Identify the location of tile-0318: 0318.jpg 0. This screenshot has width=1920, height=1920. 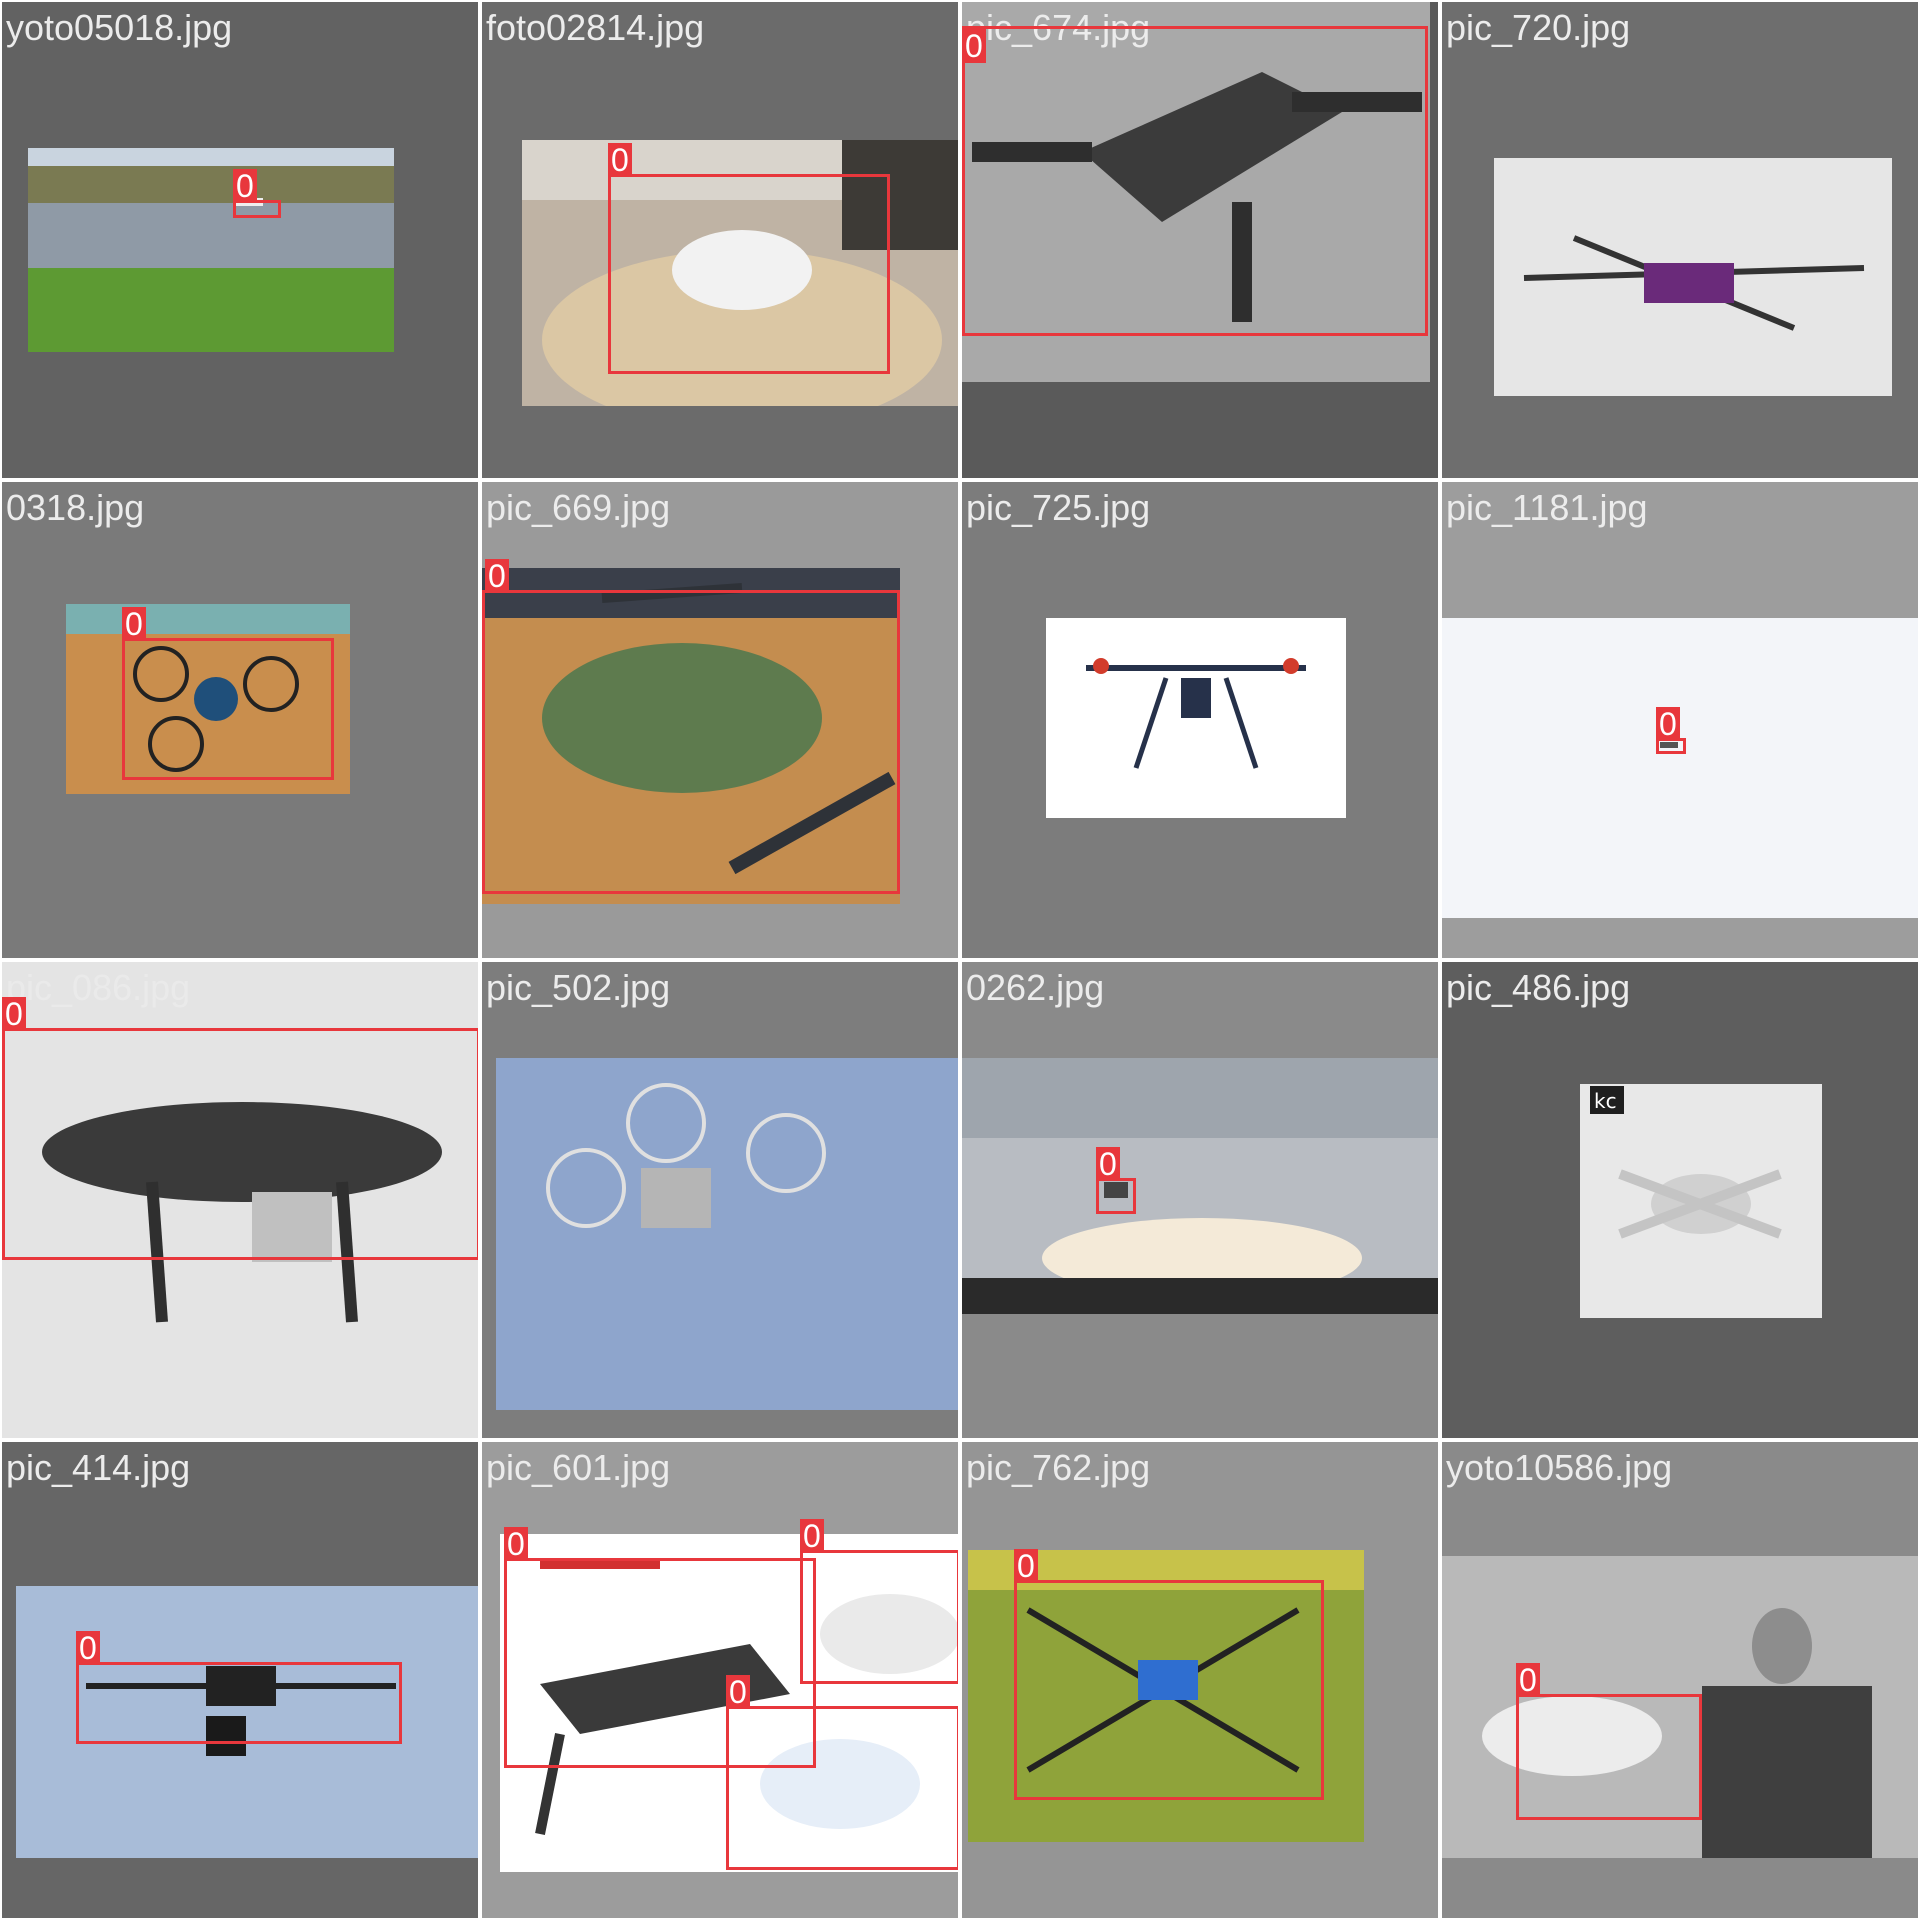
(240, 720).